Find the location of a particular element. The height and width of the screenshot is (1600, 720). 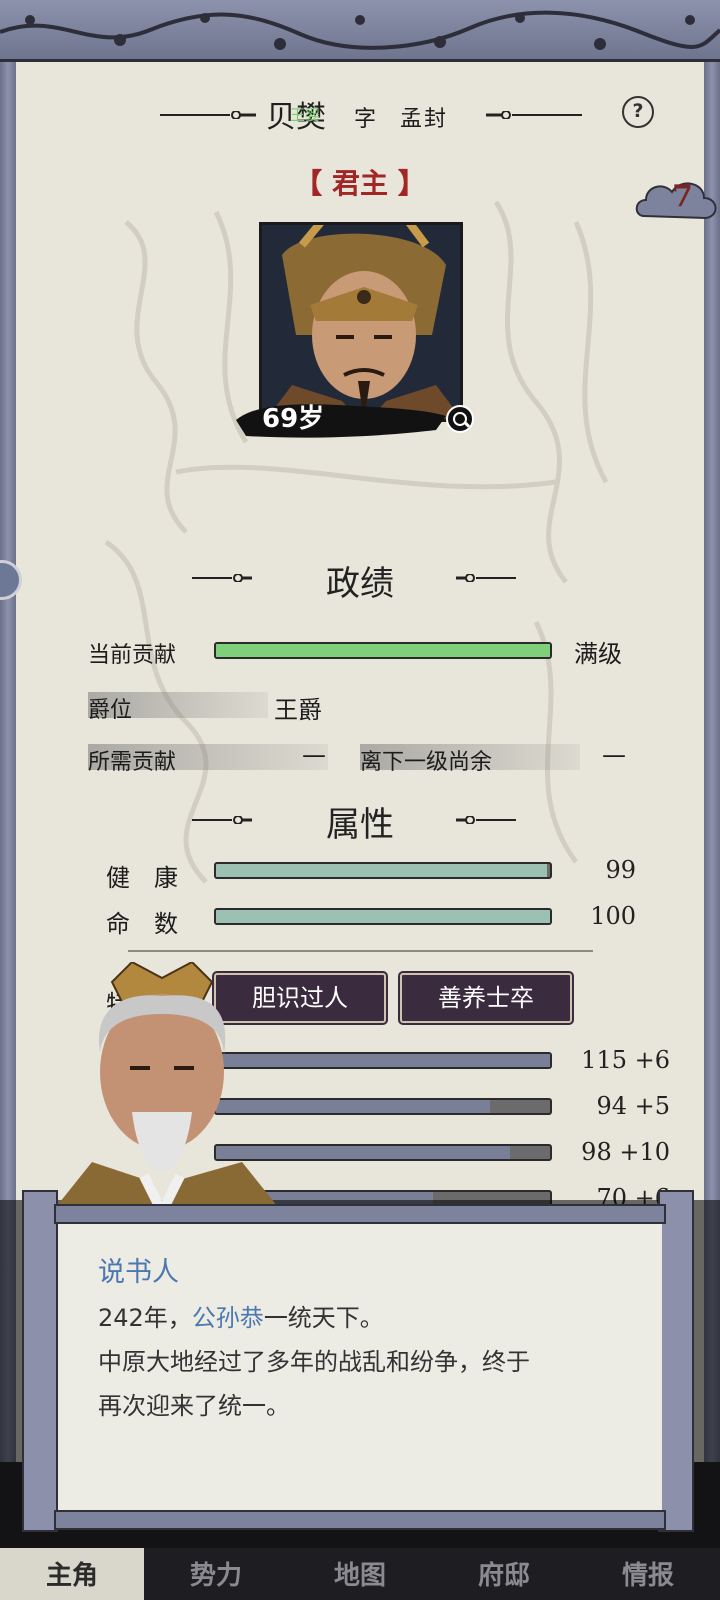

rank-value: 王爵 is located at coordinates (298, 710).